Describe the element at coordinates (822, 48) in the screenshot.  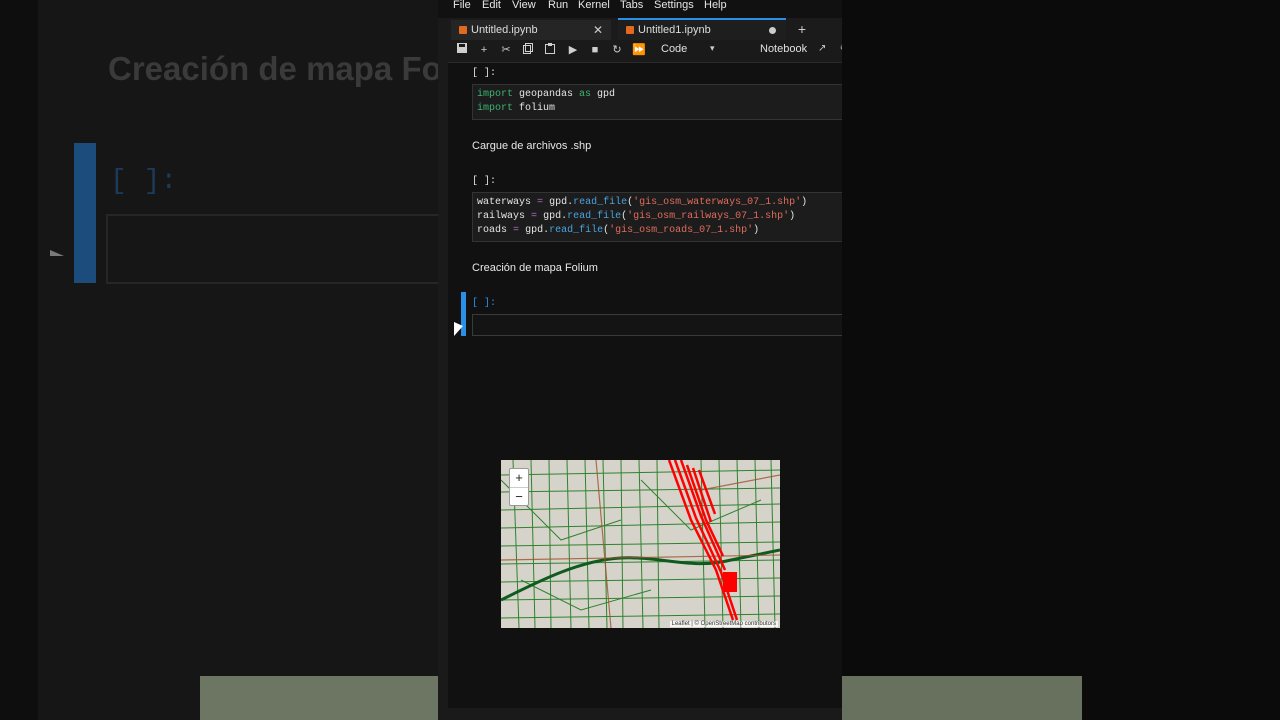
I see `external-link-icon: ↗` at that location.